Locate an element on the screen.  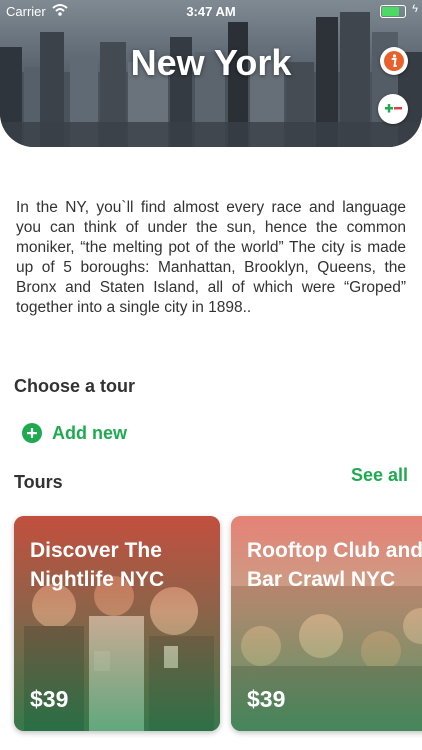
choose-tour-heading: Choose a tour is located at coordinates (75, 386).